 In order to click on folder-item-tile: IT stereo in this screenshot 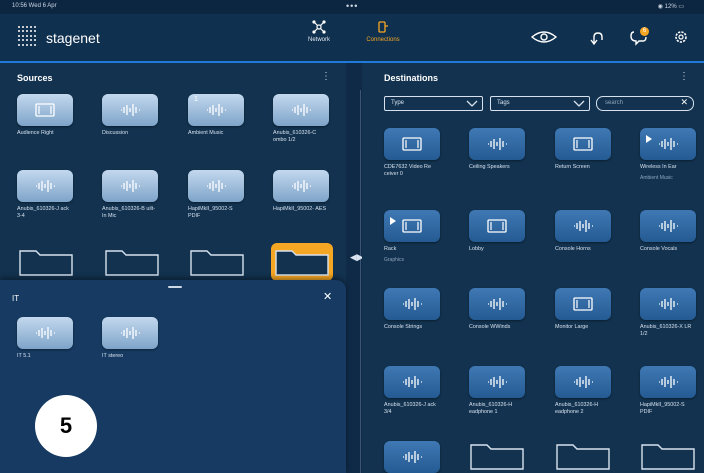, I will do `click(130, 338)`.